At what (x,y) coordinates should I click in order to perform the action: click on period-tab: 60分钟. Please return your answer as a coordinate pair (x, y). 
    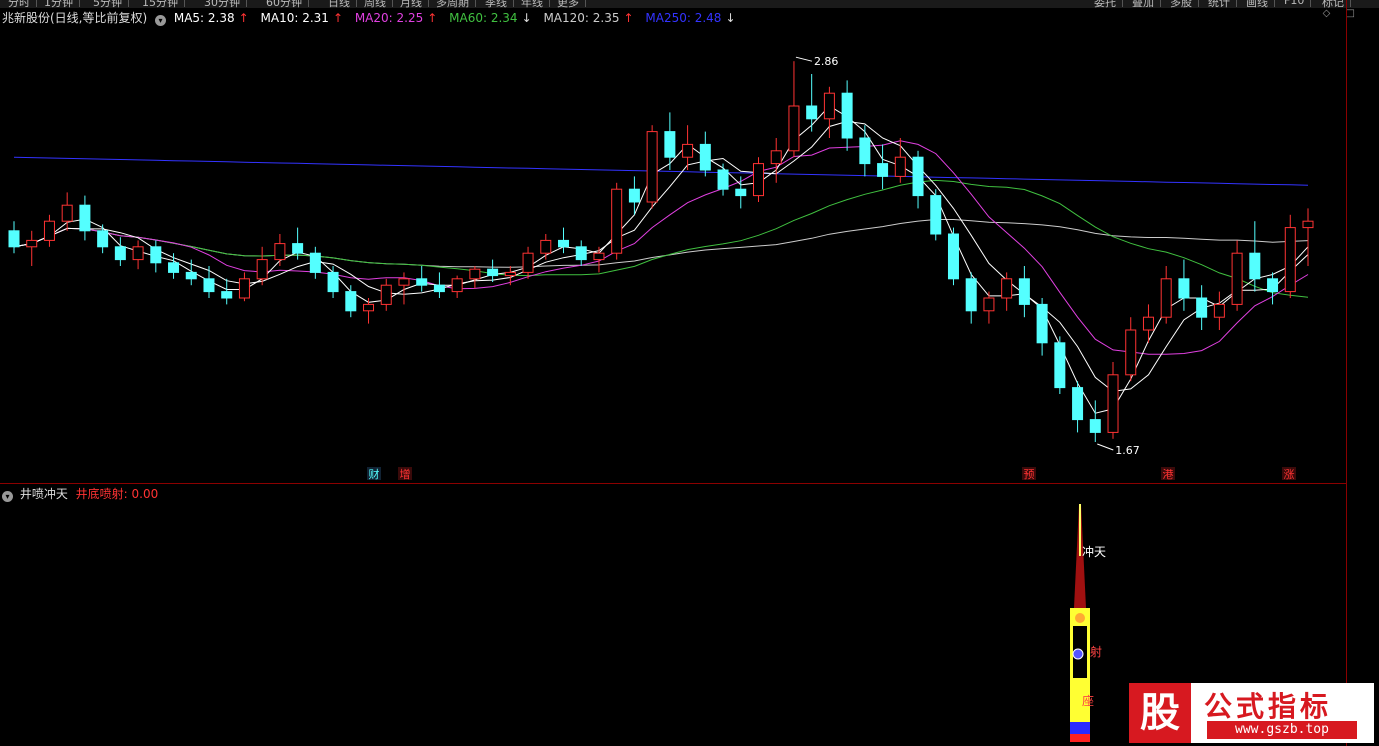
    Looking at the image, I should click on (284, 4).